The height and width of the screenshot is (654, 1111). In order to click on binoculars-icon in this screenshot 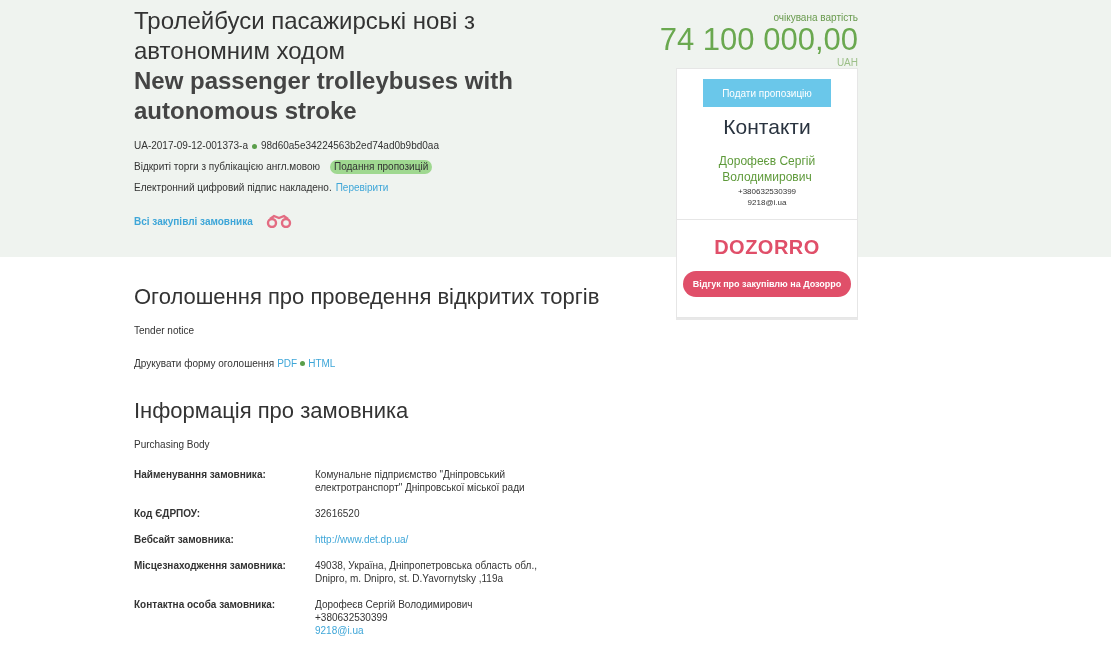, I will do `click(278, 221)`.